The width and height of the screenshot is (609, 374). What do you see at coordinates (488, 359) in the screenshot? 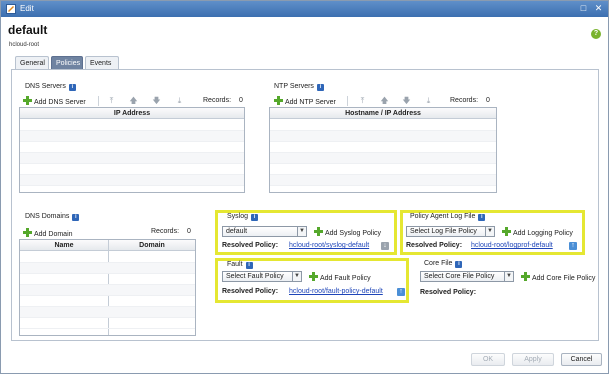
I see `ok-button: OK` at bounding box center [488, 359].